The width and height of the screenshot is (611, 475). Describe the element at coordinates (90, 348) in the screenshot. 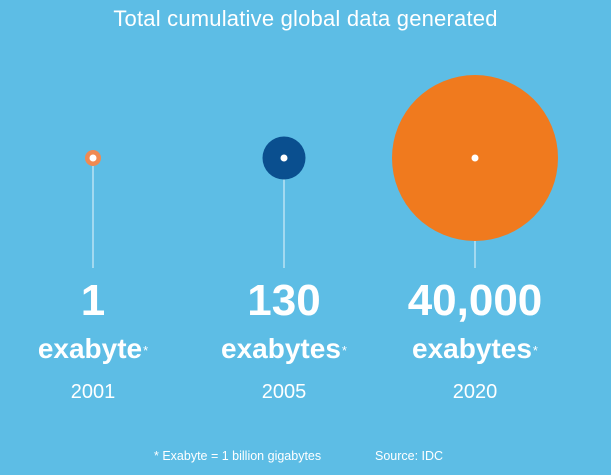

I see `unit-text-2001: exabyte` at that location.